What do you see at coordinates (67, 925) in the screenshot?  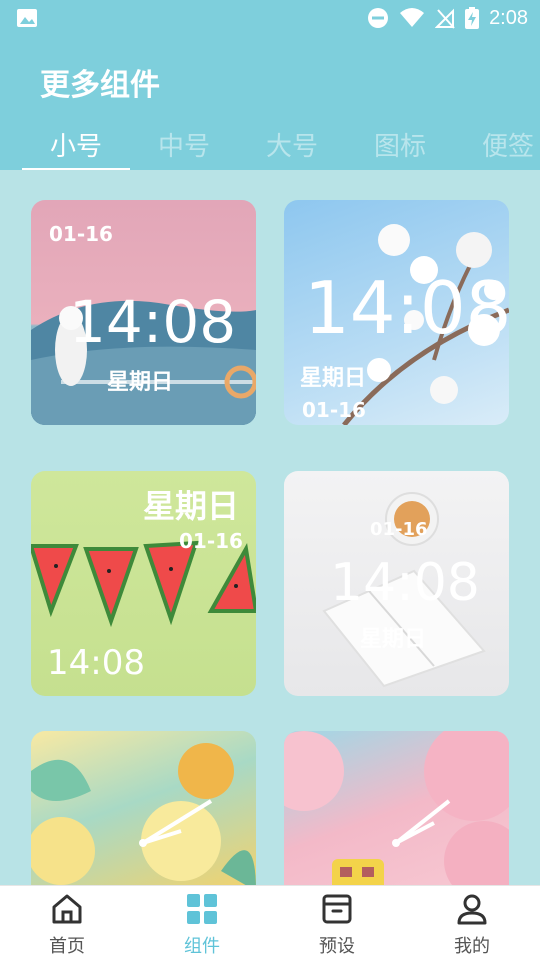 I see `nav-home: 首页` at bounding box center [67, 925].